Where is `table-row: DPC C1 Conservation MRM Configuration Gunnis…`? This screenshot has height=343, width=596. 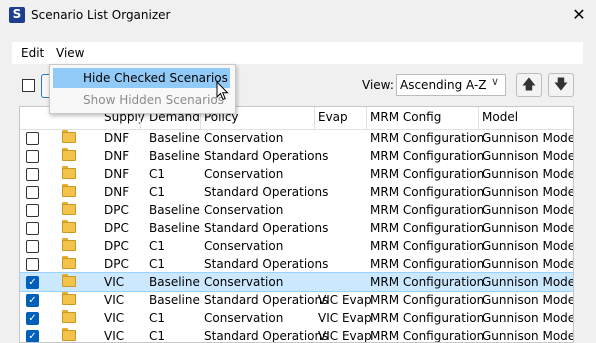
table-row: DPC C1 Conservation MRM Configuration Gunnis… is located at coordinates (297, 246).